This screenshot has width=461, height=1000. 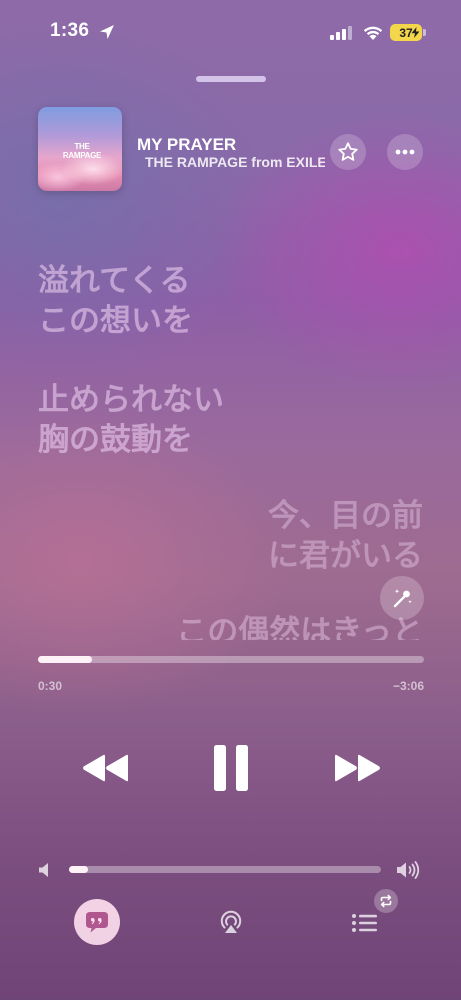 I want to click on playback-scrubber, so click(x=231, y=659).